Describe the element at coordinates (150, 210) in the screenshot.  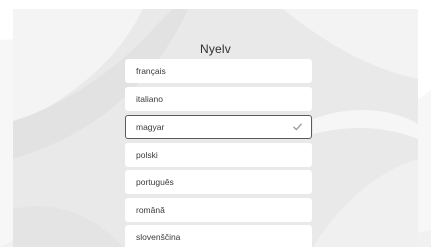
I see `language-option-label: română` at that location.